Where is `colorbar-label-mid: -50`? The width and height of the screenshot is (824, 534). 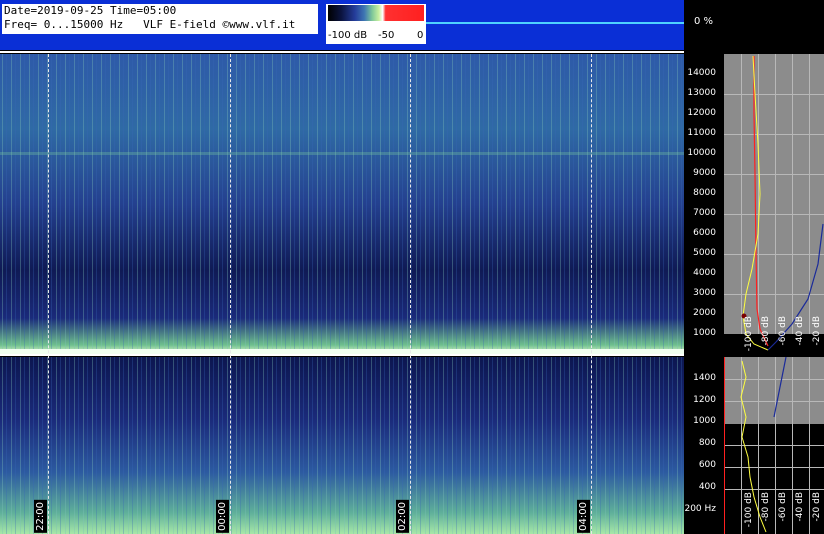 colorbar-label-mid: -50 is located at coordinates (386, 35).